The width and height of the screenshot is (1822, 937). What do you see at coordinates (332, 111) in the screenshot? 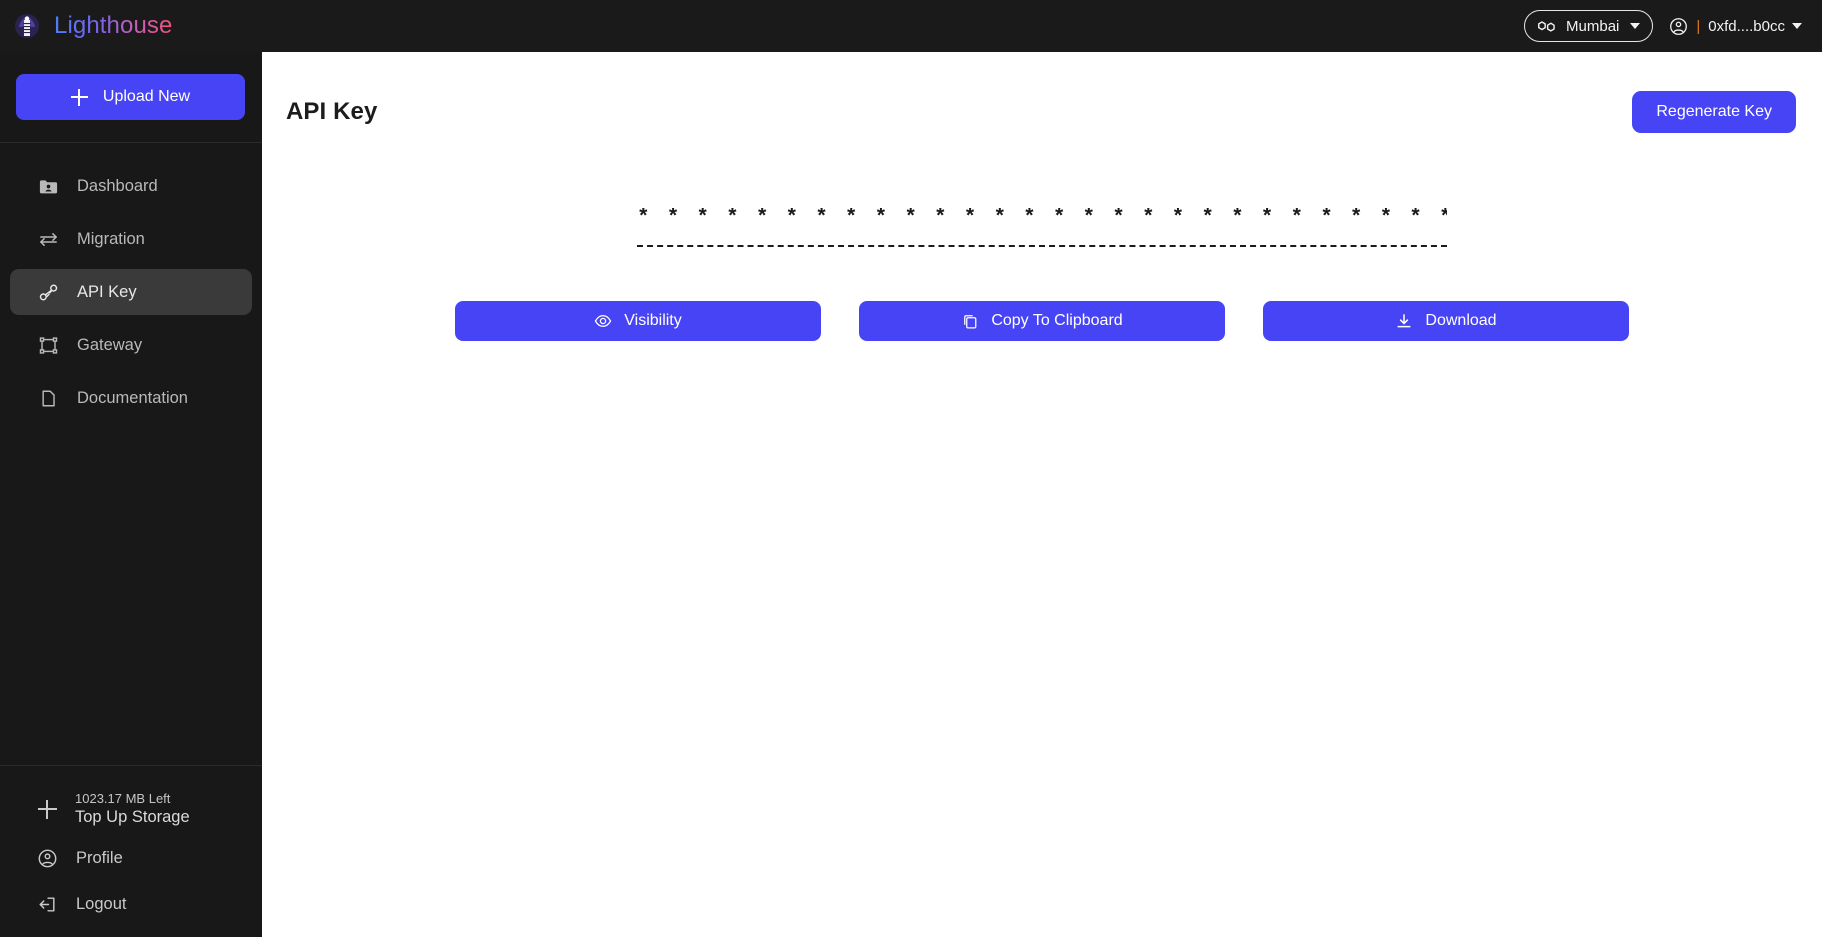
I see `page-title: API Key` at bounding box center [332, 111].